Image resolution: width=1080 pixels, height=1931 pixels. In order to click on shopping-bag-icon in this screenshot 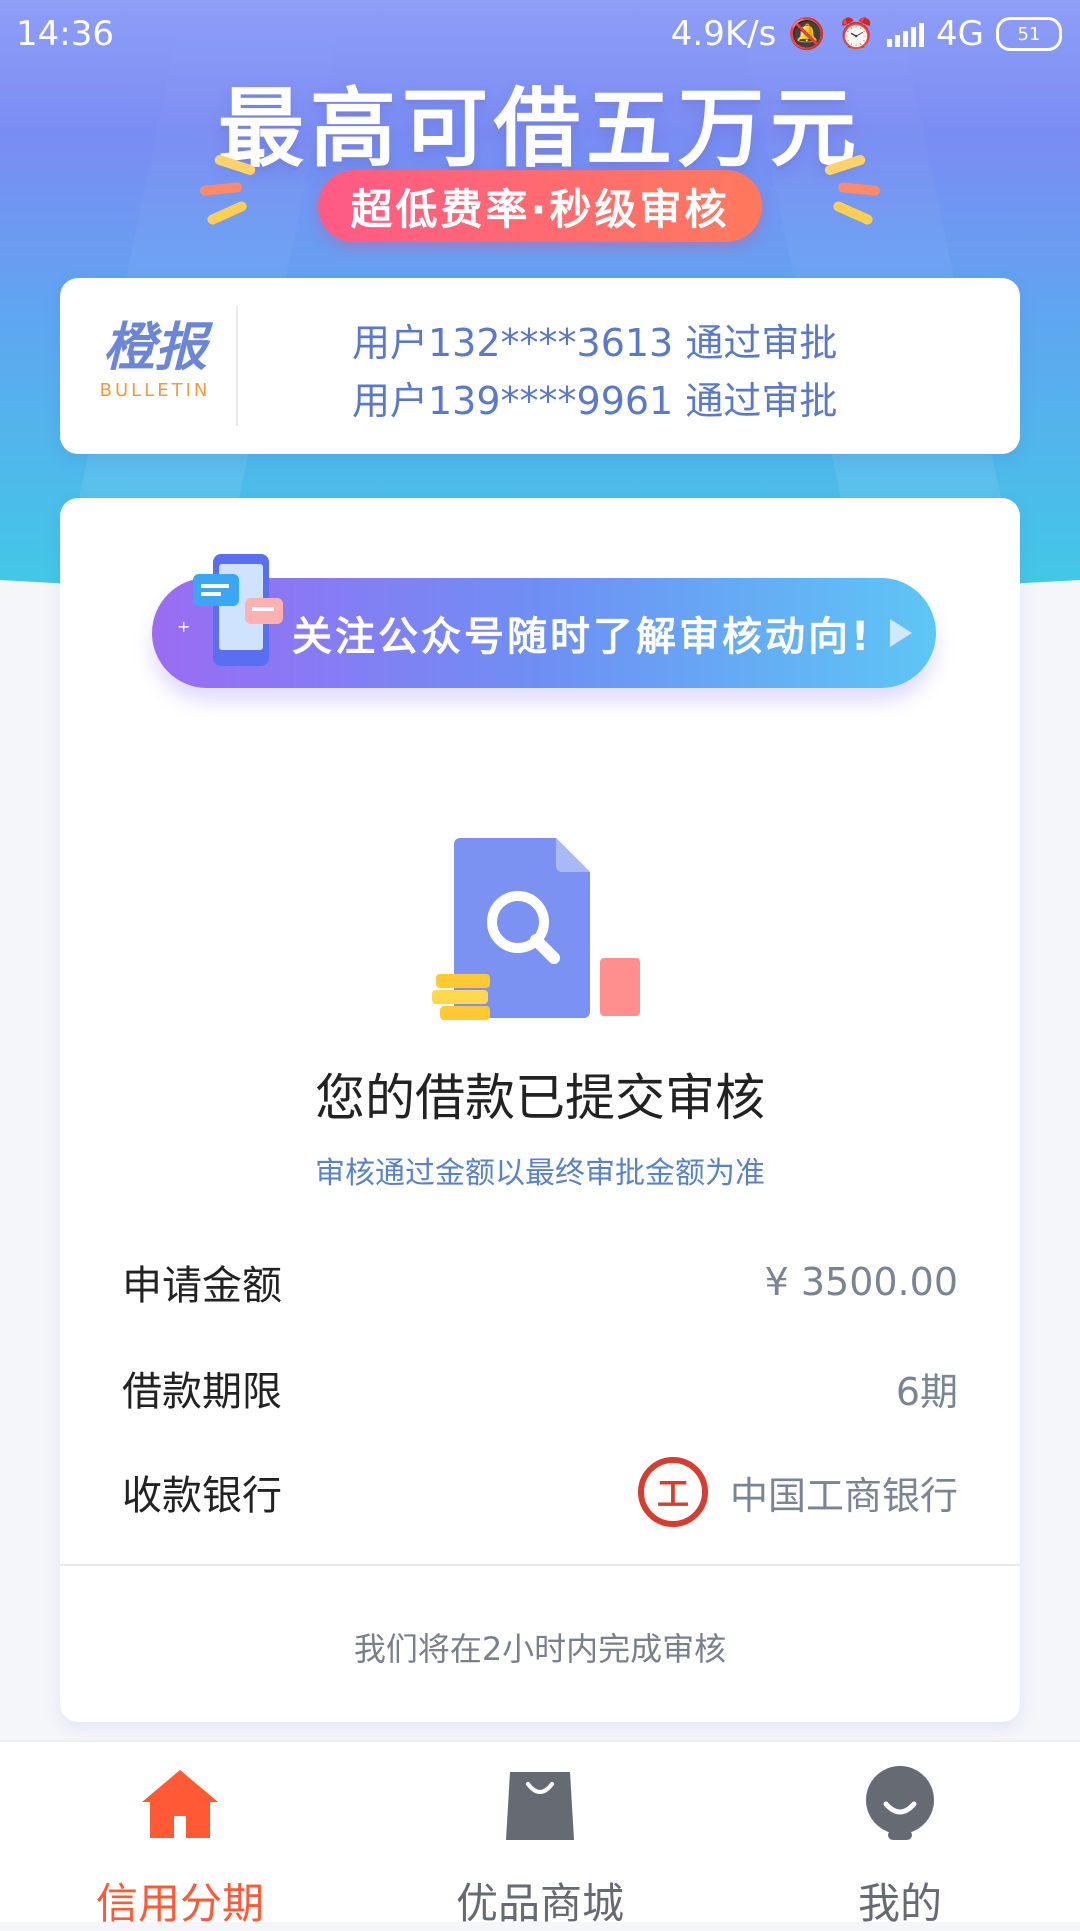, I will do `click(540, 1806)`.